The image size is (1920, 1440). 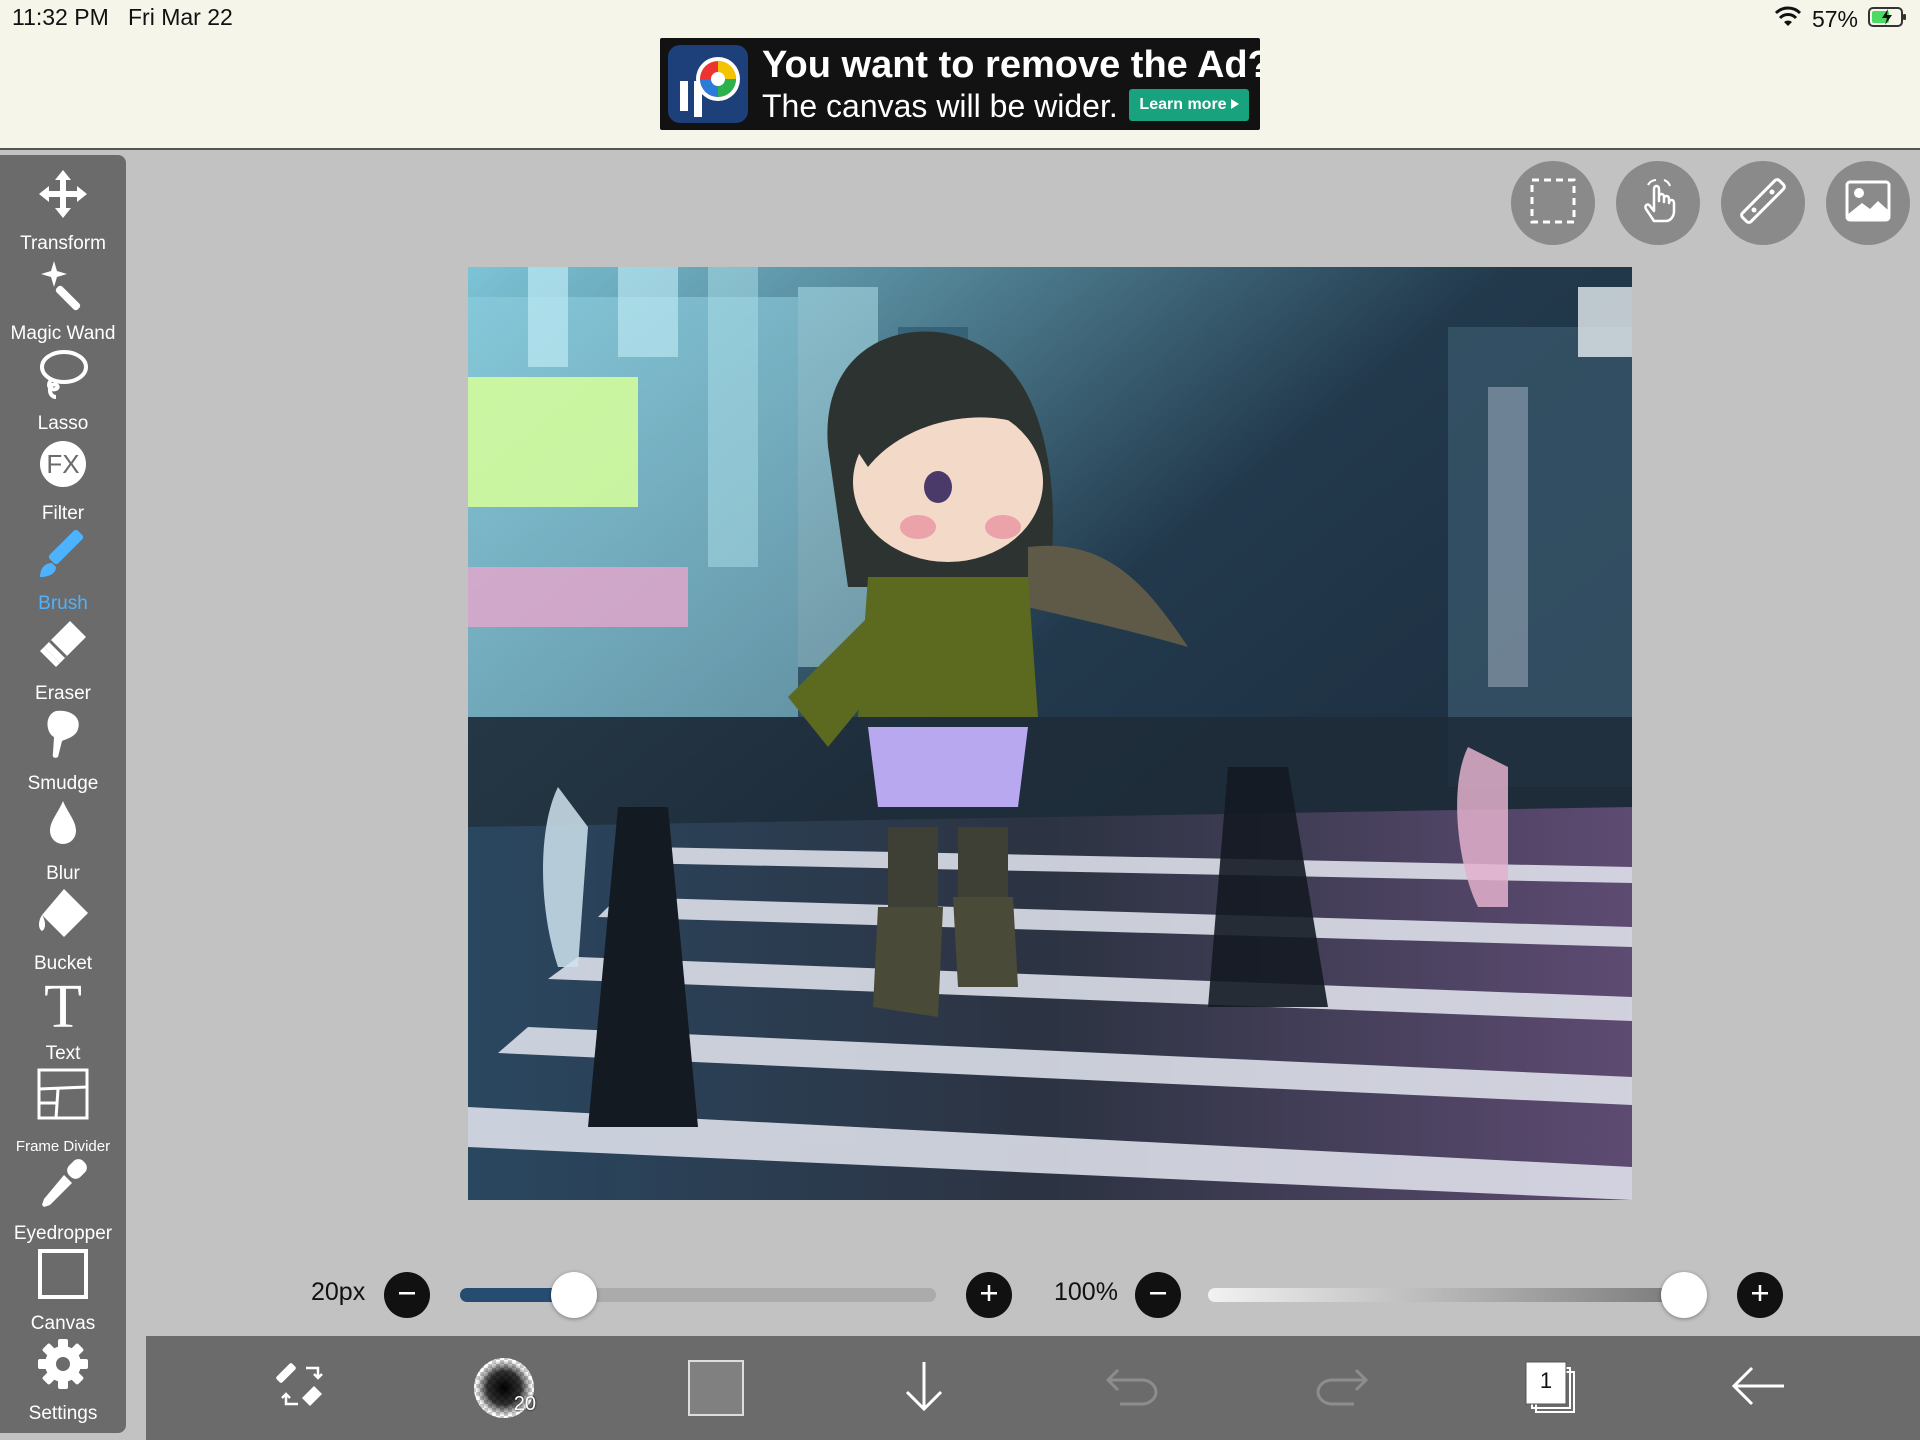 I want to click on brush-size-decrease-button, so click(x=407, y=1295).